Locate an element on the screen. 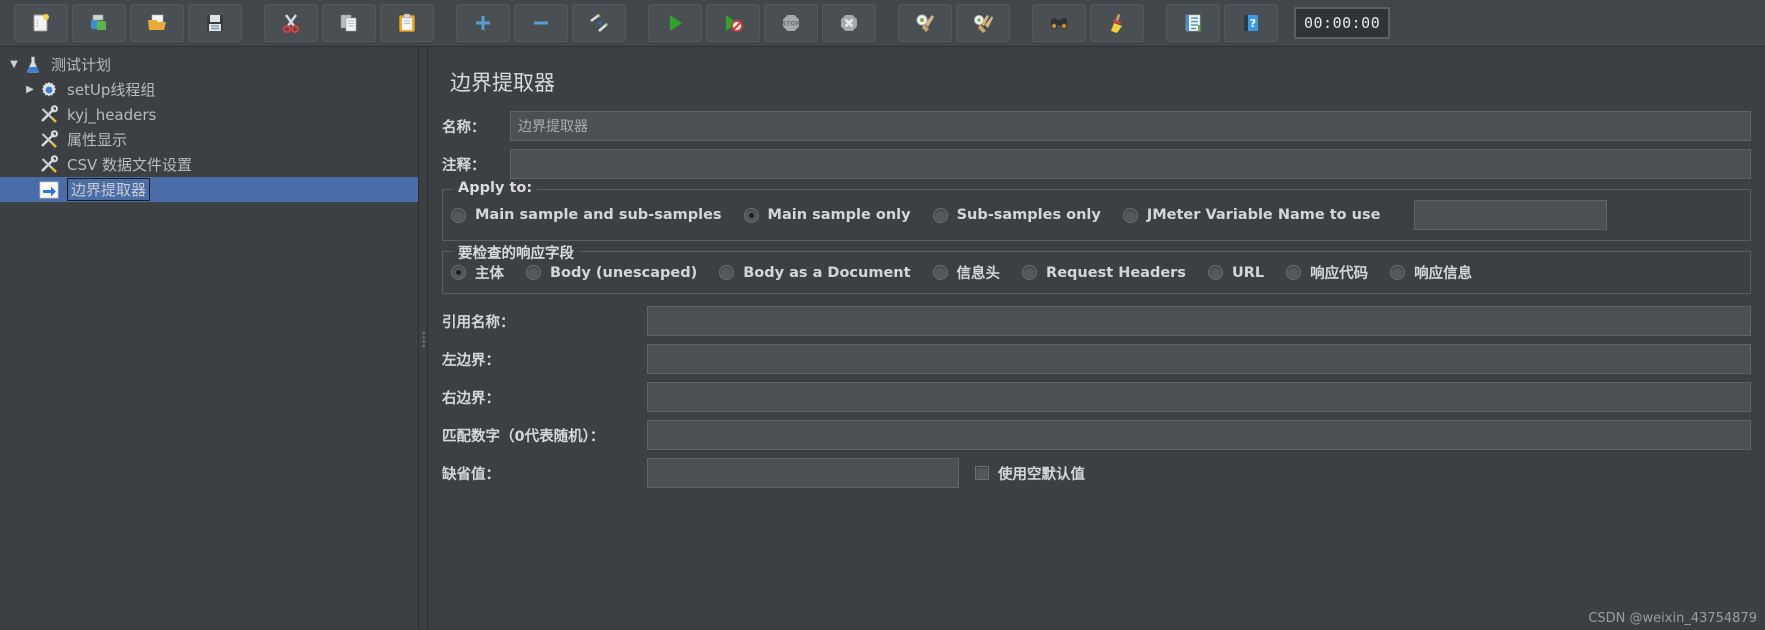 The width and height of the screenshot is (1765, 630). left-boundary-label: 左边界： is located at coordinates (471, 360).